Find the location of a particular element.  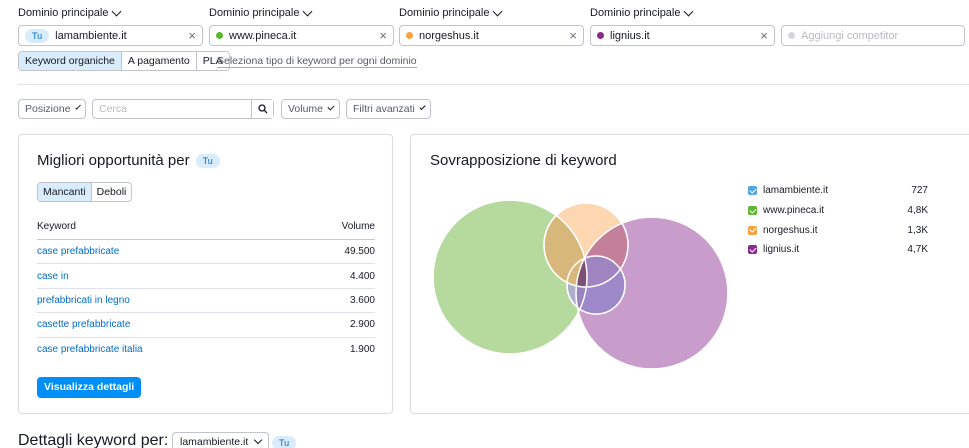

legend-count: 4,7K is located at coordinates (917, 250).